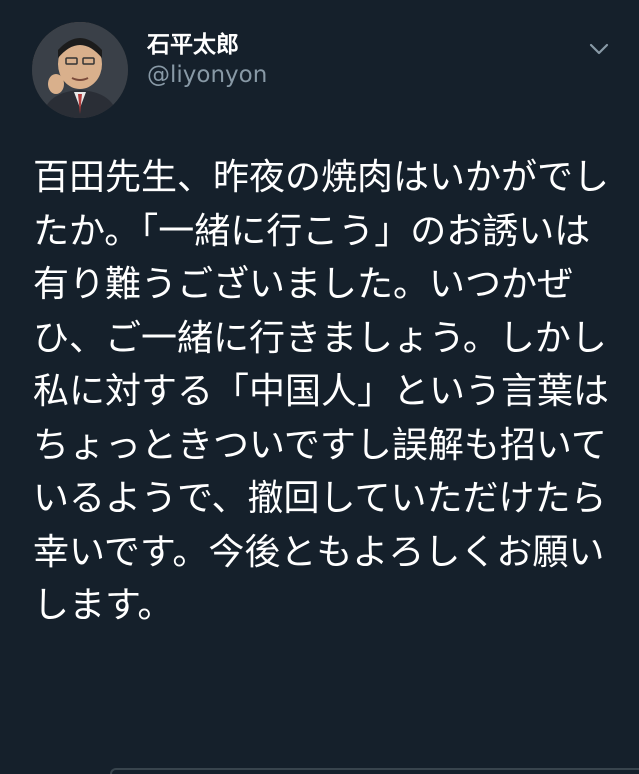 The width and height of the screenshot is (639, 774). What do you see at coordinates (207, 45) in the screenshot?
I see `display-name: 石平太郎` at bounding box center [207, 45].